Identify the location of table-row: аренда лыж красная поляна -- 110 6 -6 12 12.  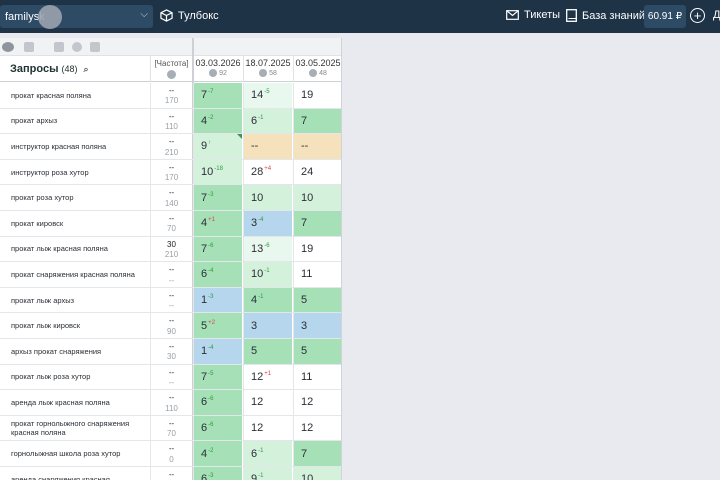
(170, 403).